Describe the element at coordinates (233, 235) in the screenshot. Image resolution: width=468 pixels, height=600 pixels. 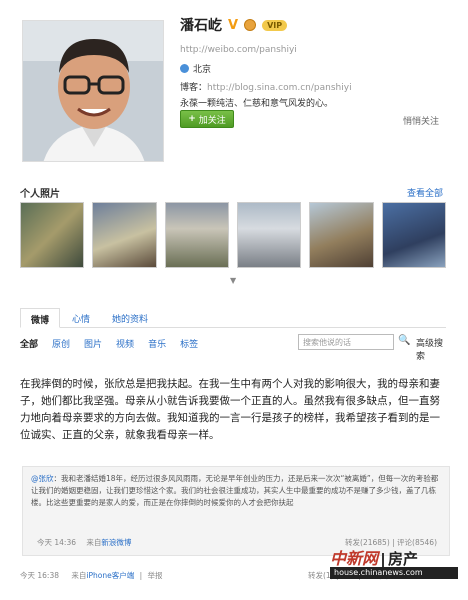
I see `photo-strip` at that location.